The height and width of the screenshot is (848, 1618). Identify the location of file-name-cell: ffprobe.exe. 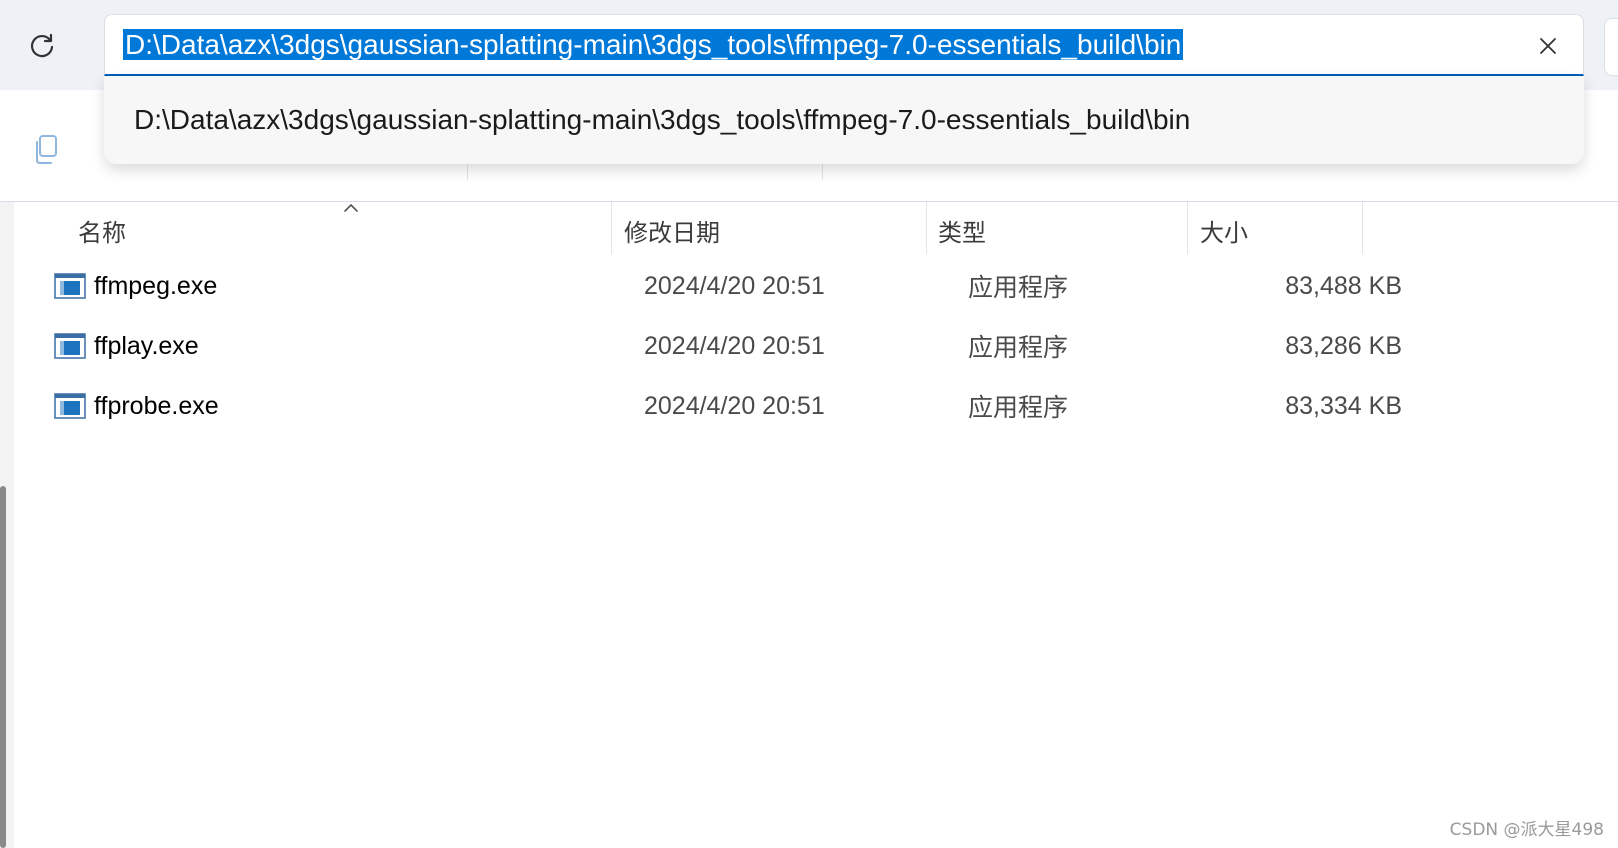
(136, 406).